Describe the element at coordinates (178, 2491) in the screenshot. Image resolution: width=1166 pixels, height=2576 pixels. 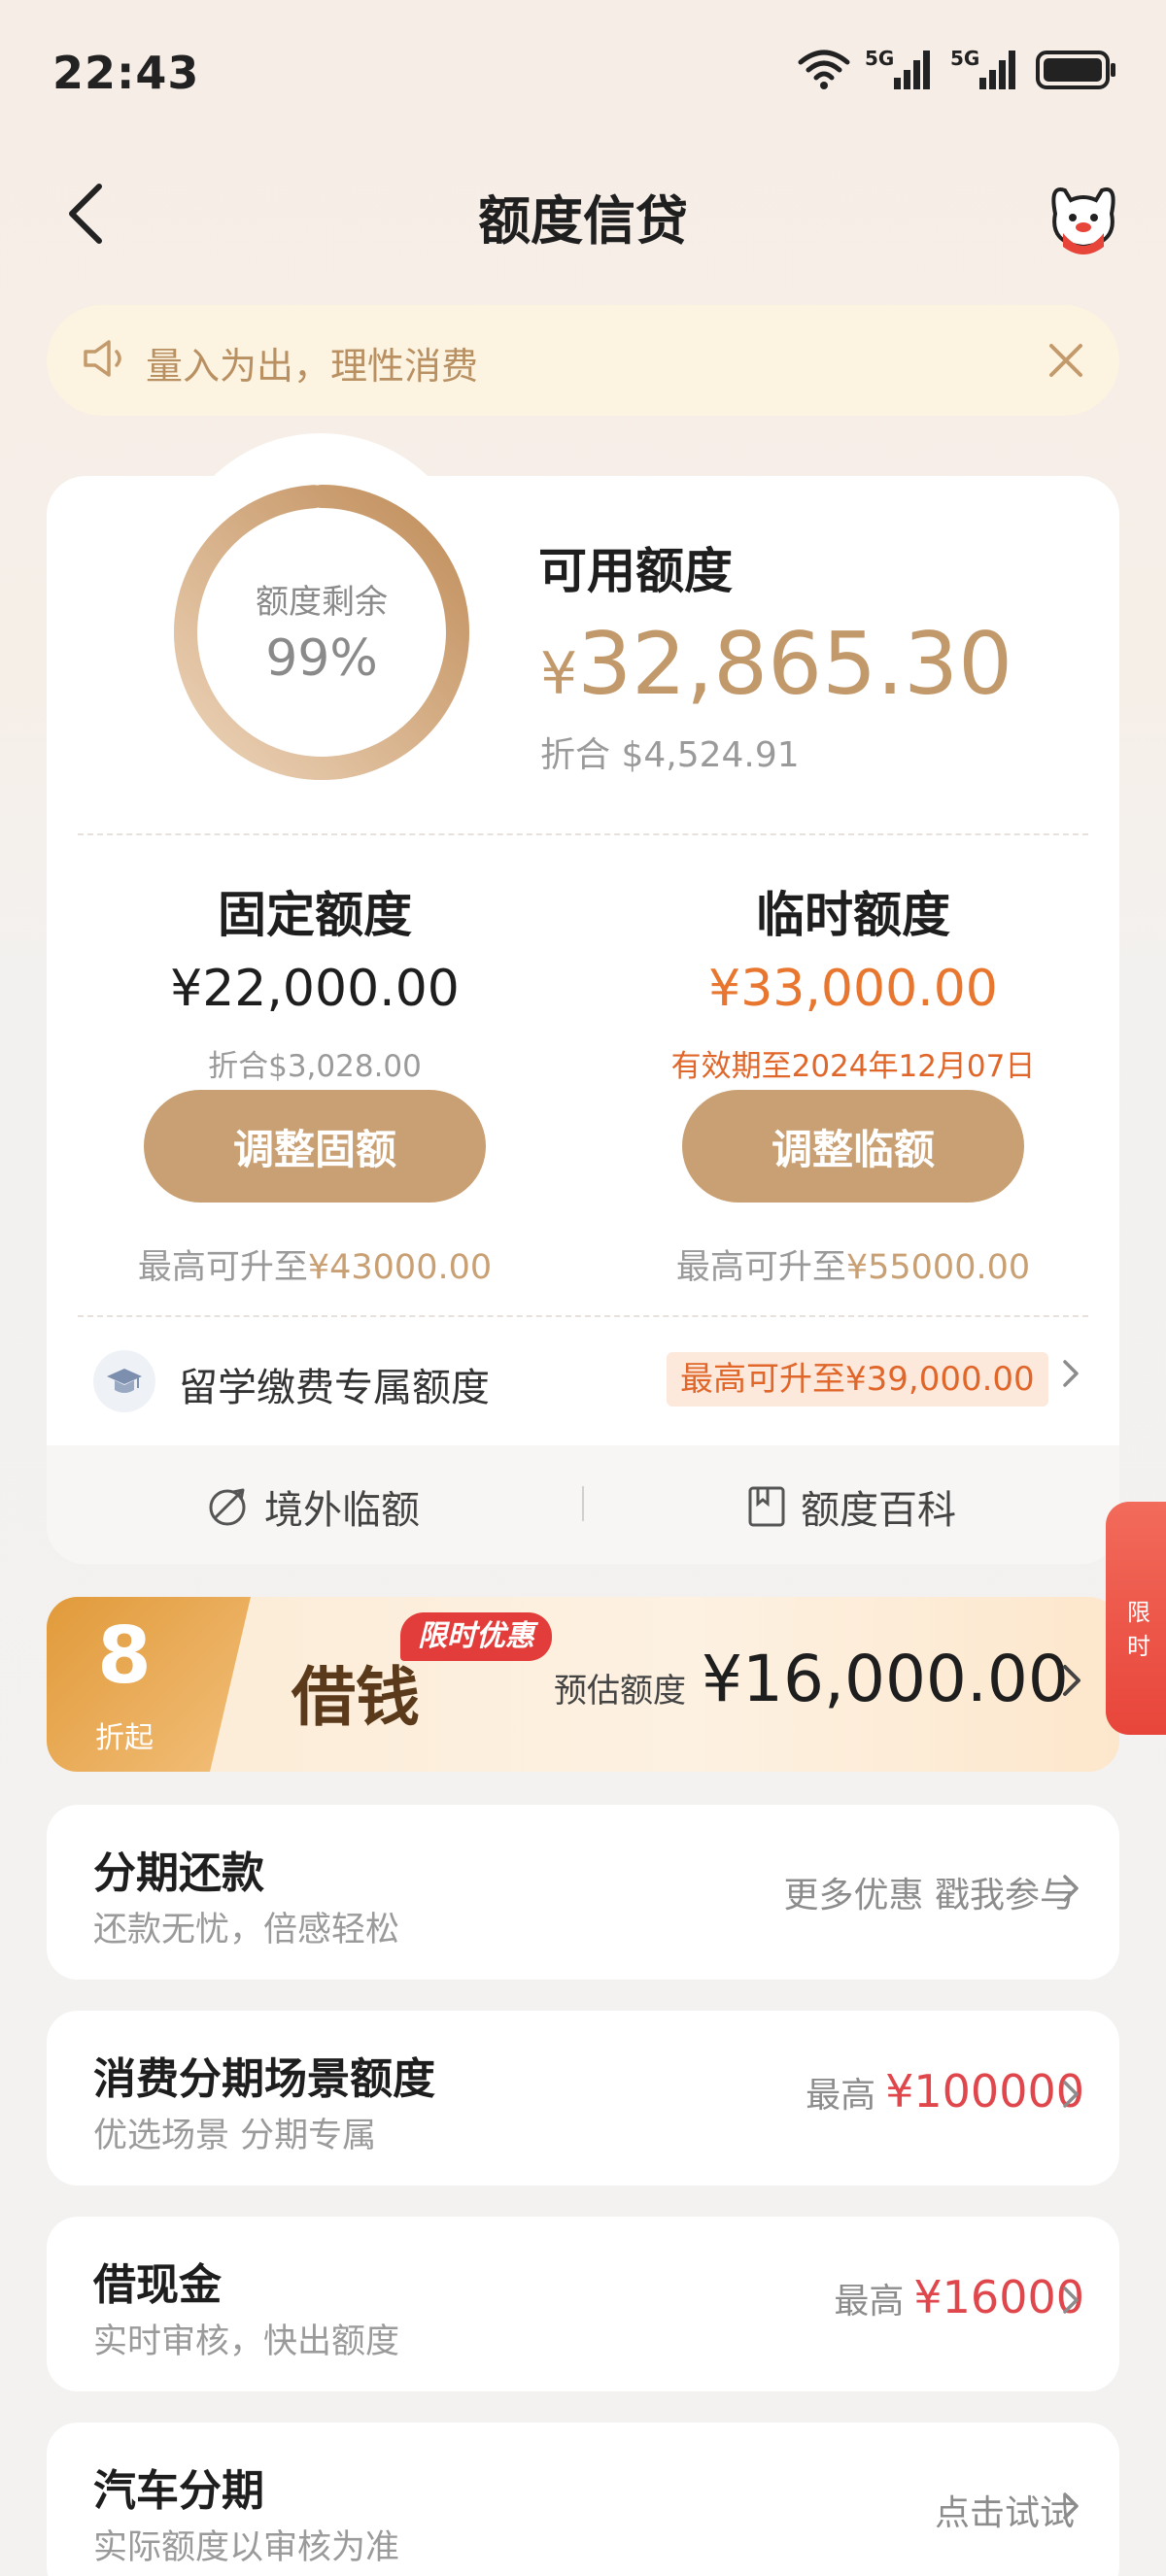
I see `list-title: 汽车分期` at that location.